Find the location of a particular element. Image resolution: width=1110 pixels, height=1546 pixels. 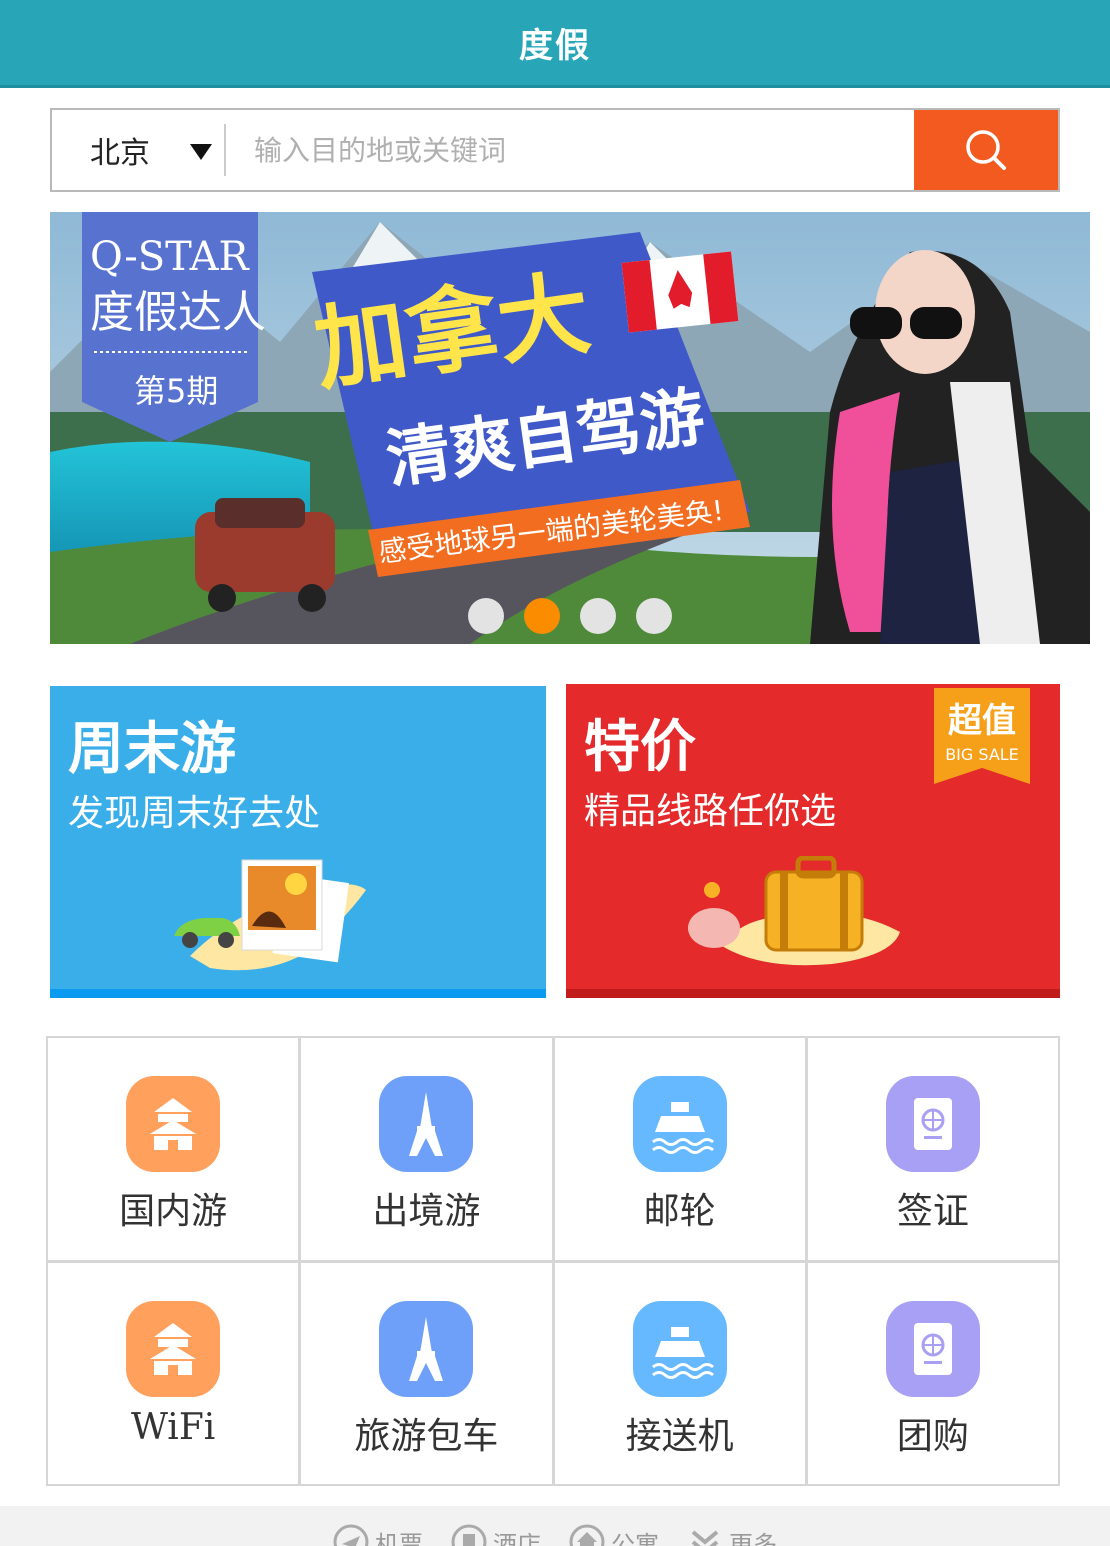

more-icon is located at coordinates (705, 1538).